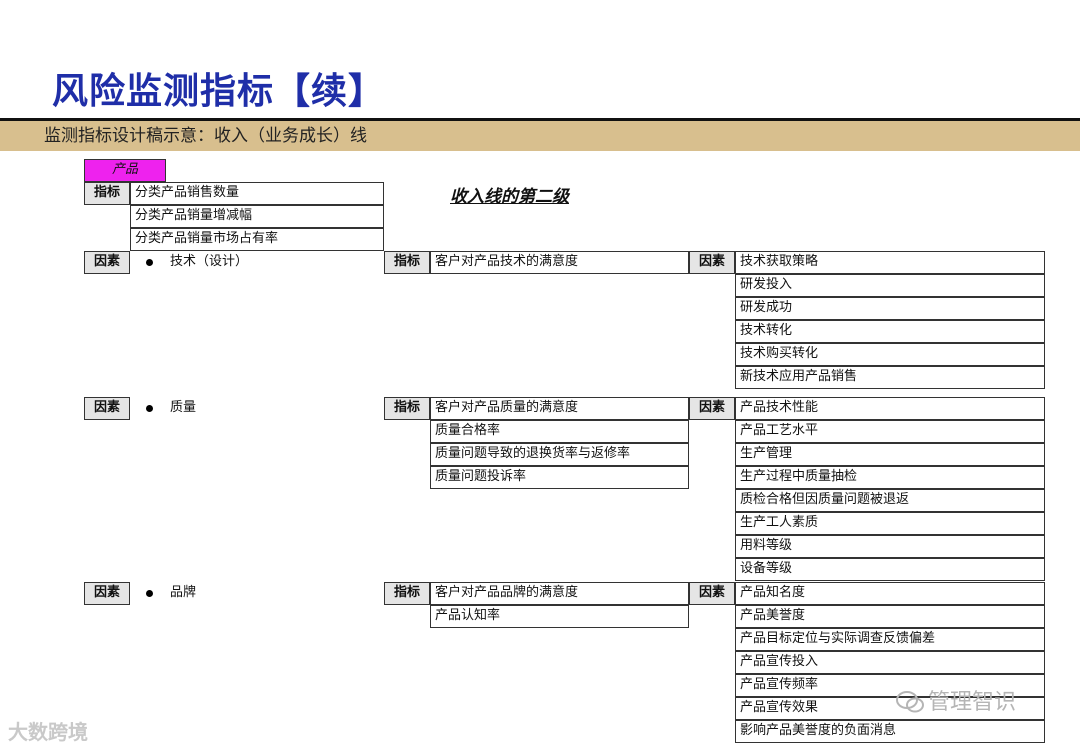 Image resolution: width=1080 pixels, height=748 pixels. I want to click on group1-subfactor-1: 技术获取策略, so click(890, 262).